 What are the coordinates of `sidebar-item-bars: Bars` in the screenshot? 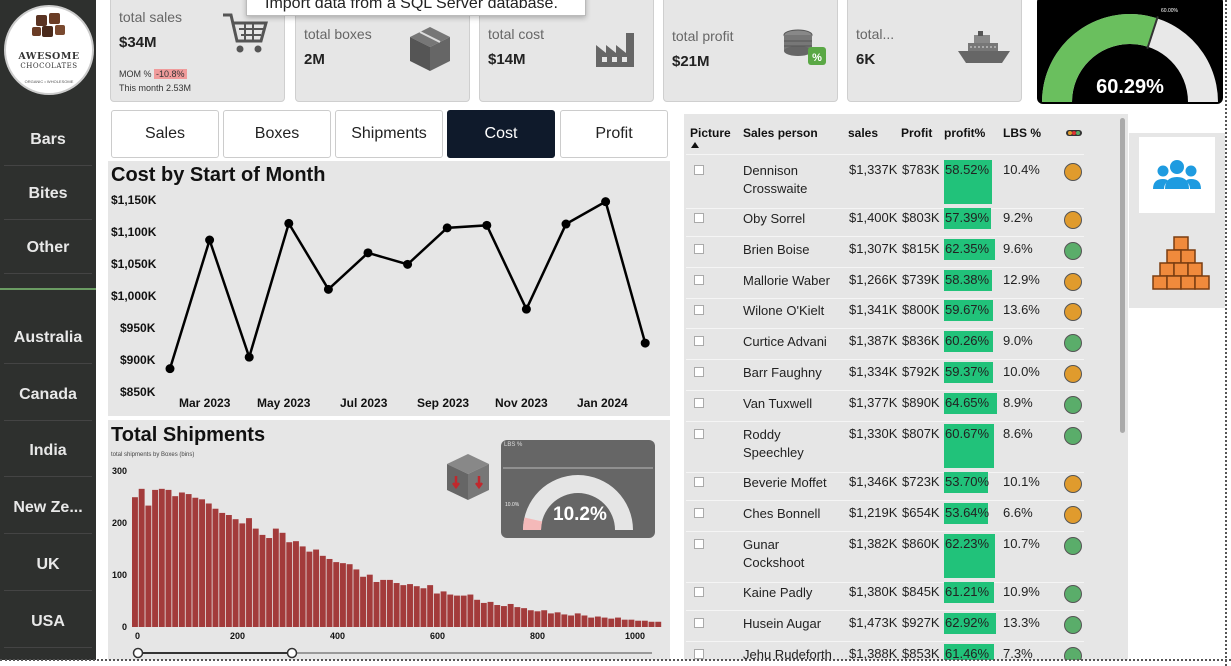 It's located at (48, 140).